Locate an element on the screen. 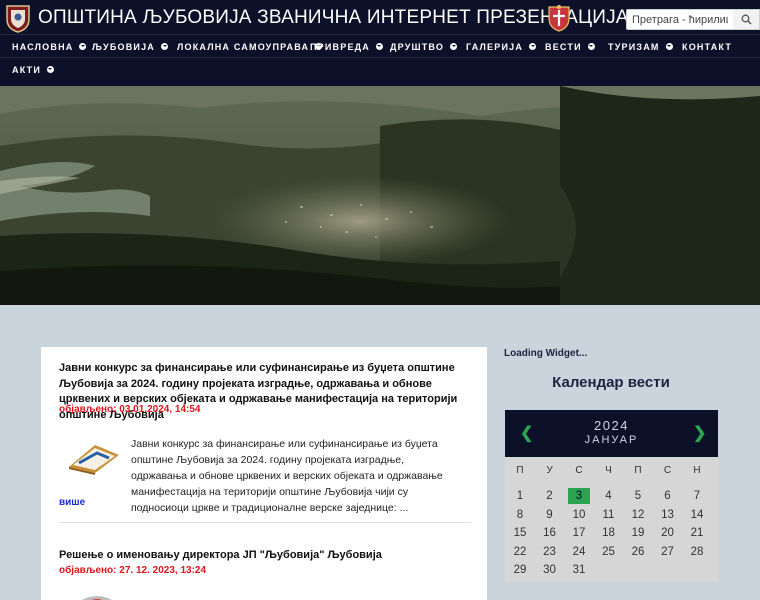  search-input is located at coordinates (680, 19).